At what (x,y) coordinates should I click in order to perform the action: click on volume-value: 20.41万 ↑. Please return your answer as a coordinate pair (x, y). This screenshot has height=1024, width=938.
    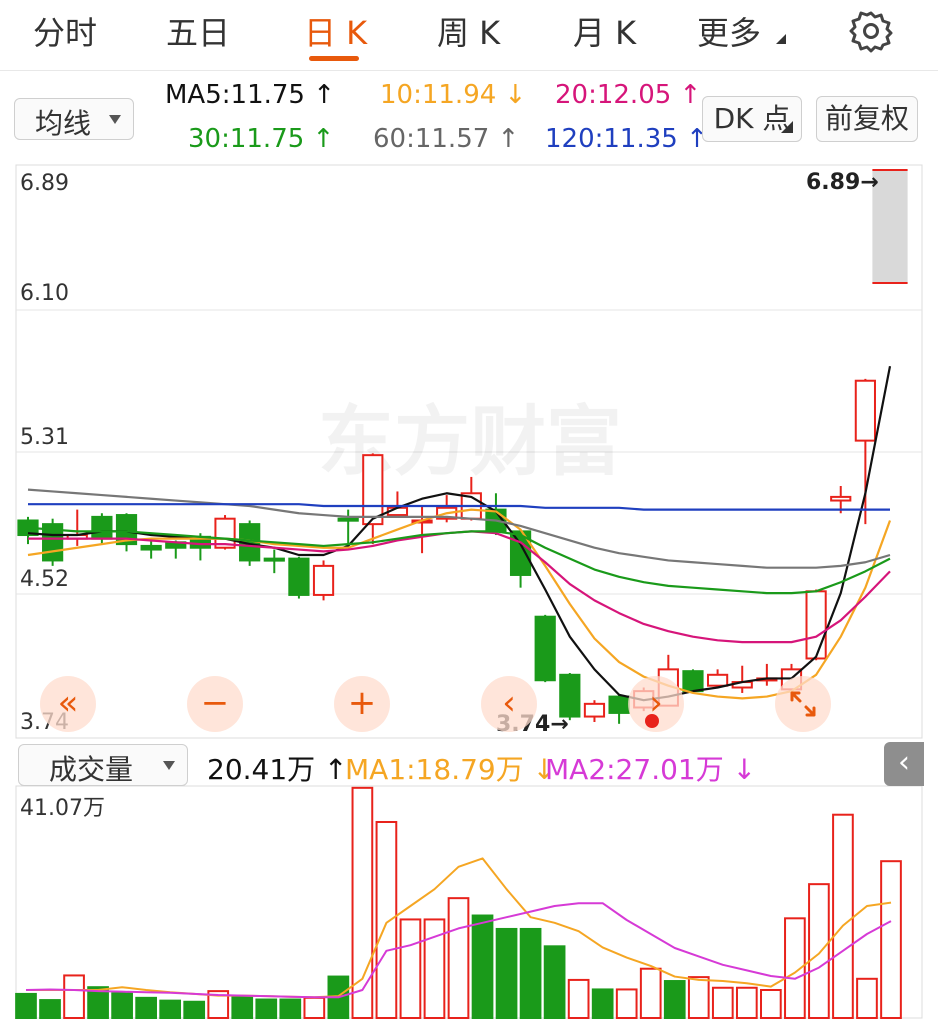
    Looking at the image, I should click on (277, 769).